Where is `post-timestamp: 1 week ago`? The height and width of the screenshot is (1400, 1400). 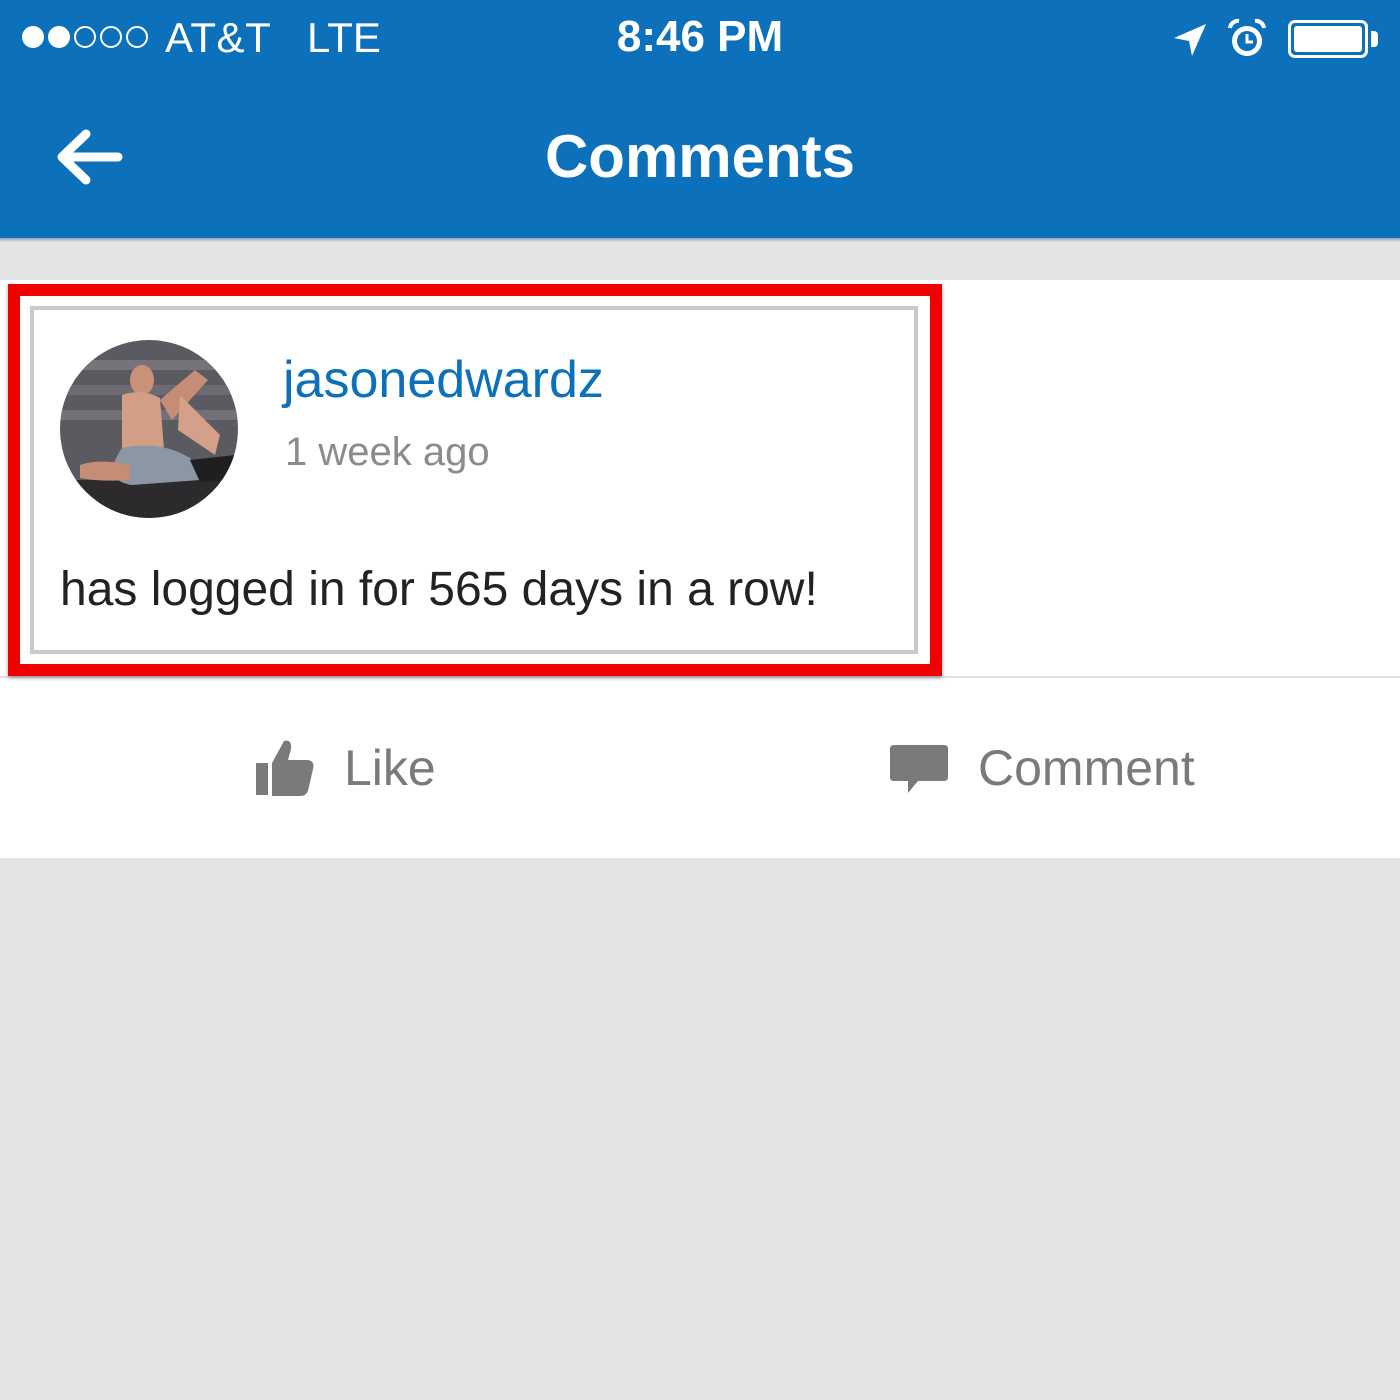 post-timestamp: 1 week ago is located at coordinates (387, 452).